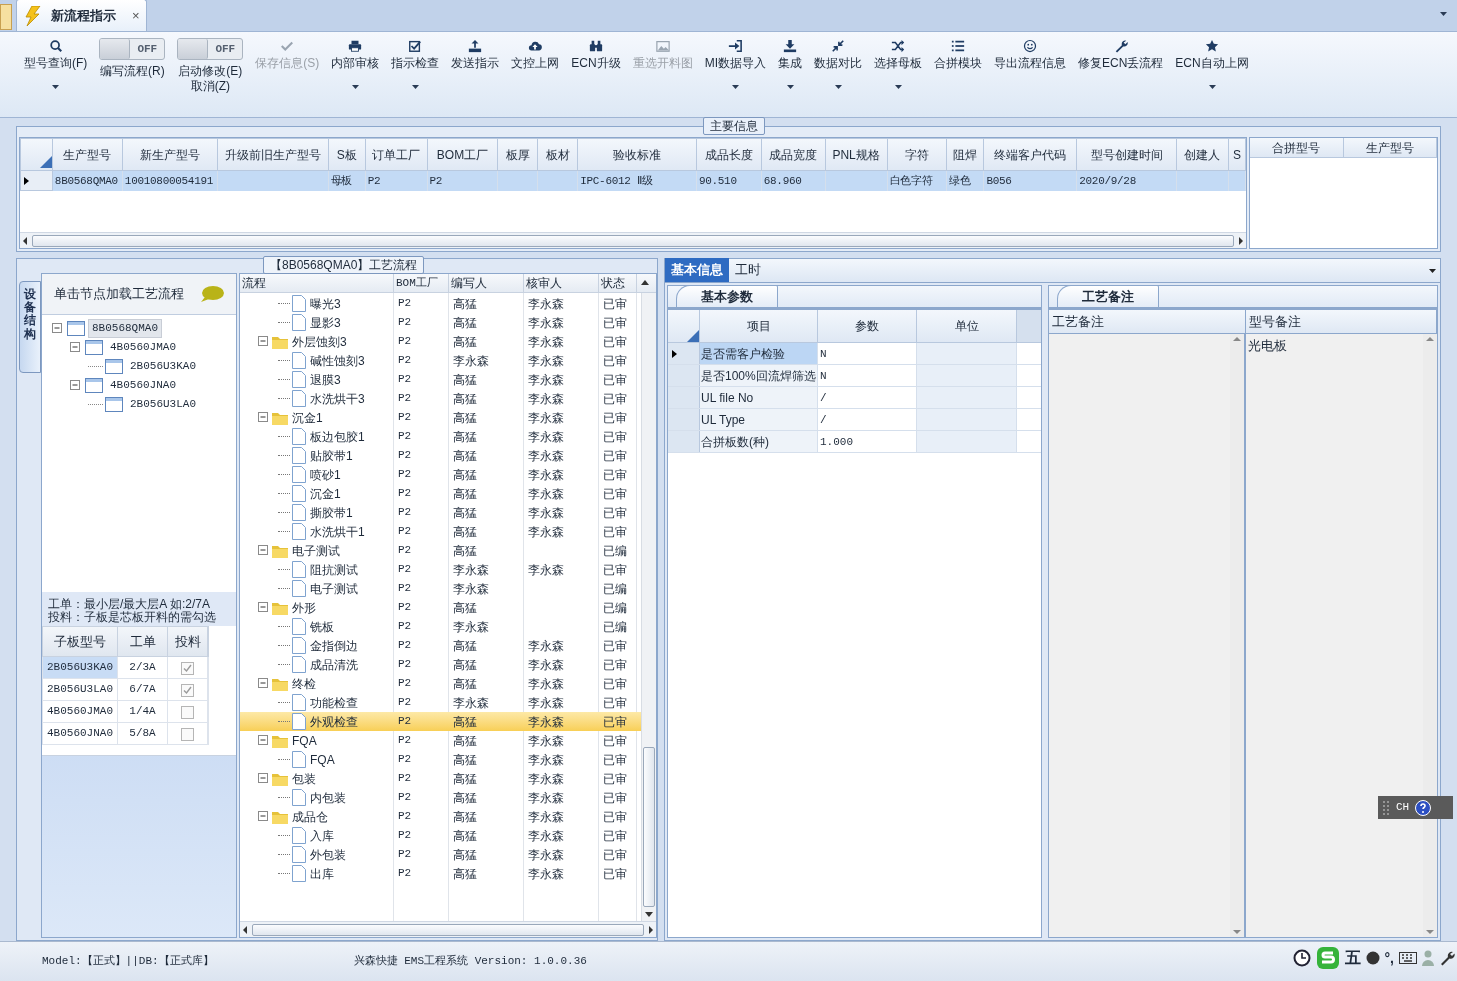 This screenshot has height=981, width=1457. What do you see at coordinates (125, 328) in the screenshot?
I see `tree-node: 8B0568QMA0` at bounding box center [125, 328].